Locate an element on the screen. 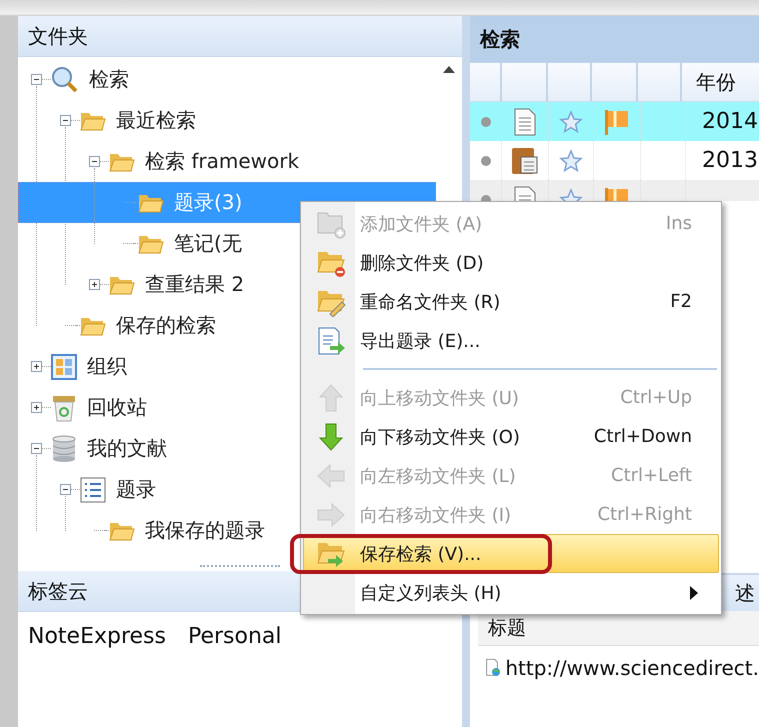 This screenshot has height=727, width=759. menu-item: 向下移动文件夹 (O) Ctrl+Down is located at coordinates (511, 436).